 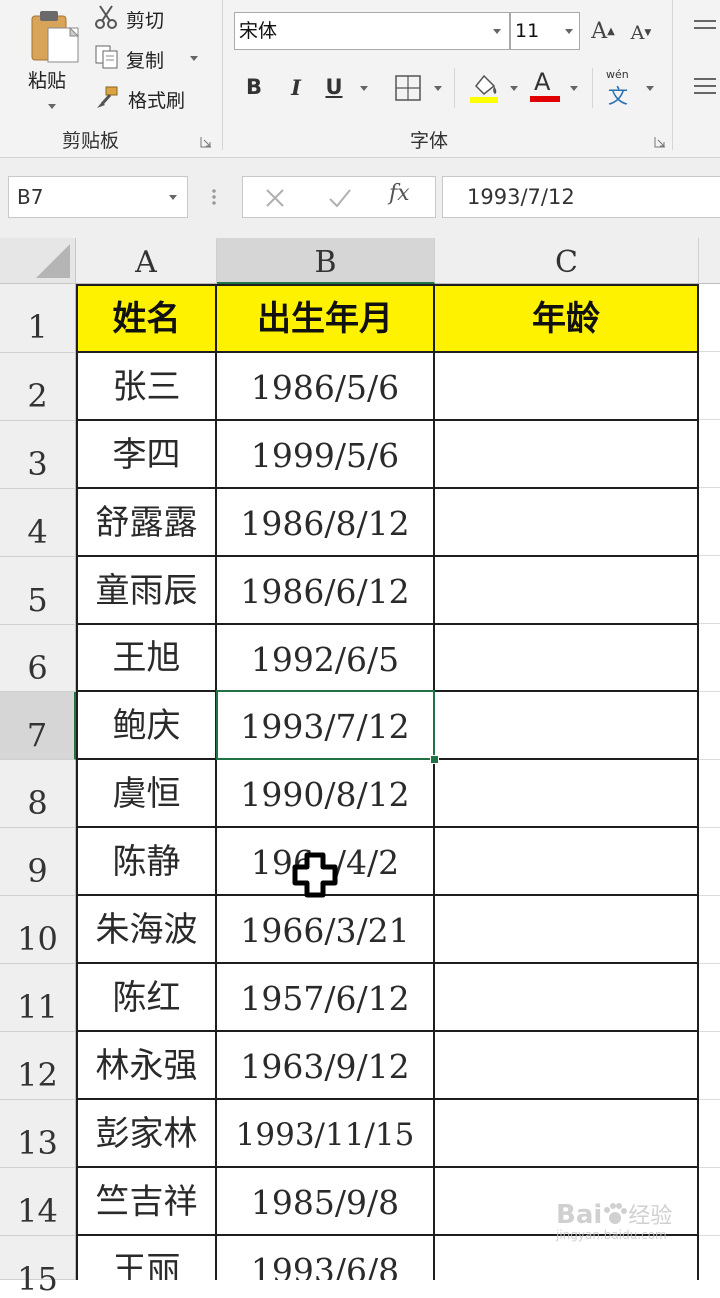 I want to click on birth-date-cell: 1992/6/5, so click(x=326, y=658).